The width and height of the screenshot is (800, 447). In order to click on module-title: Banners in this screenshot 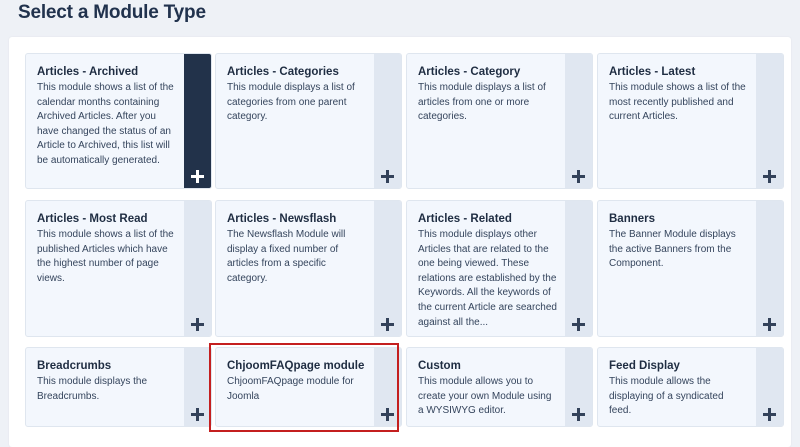, I will do `click(632, 219)`.